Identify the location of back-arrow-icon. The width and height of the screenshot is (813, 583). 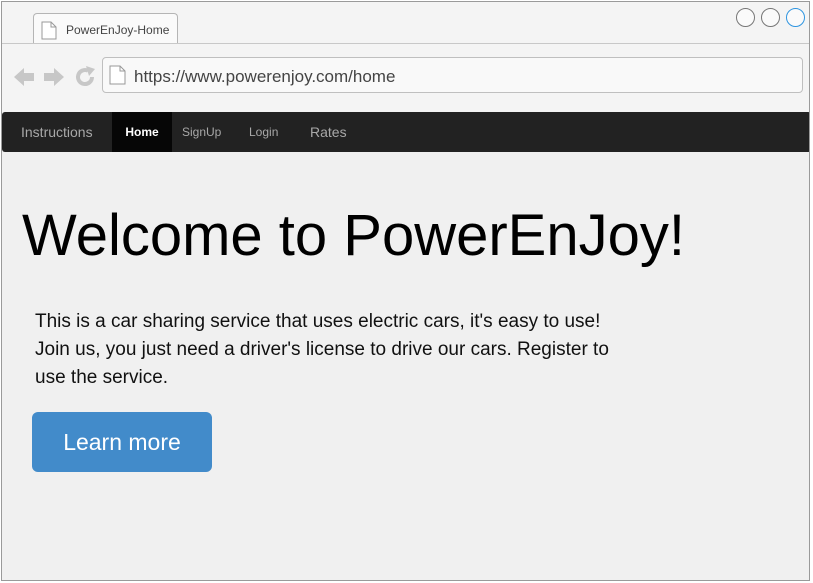
(24, 77).